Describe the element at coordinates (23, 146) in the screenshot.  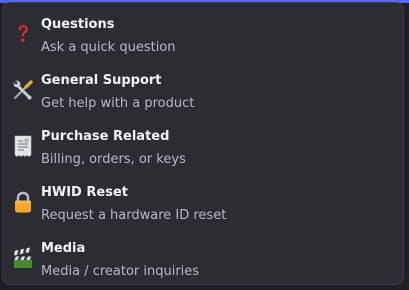
I see `receipt-icon` at that location.